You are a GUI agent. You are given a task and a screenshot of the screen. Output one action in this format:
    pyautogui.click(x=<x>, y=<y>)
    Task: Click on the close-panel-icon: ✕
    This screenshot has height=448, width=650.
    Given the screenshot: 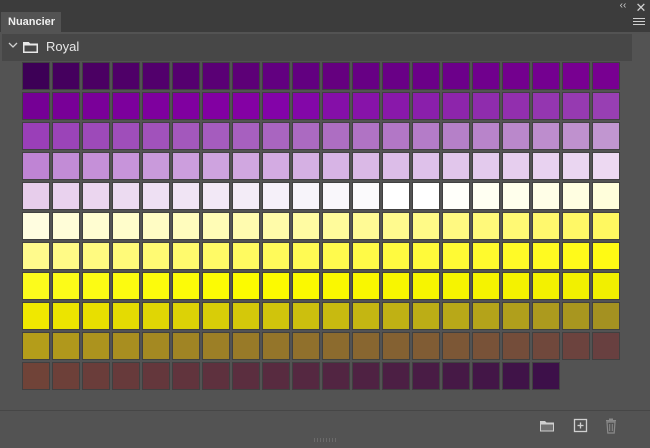 What is the action you would take?
    pyautogui.click(x=641, y=7)
    